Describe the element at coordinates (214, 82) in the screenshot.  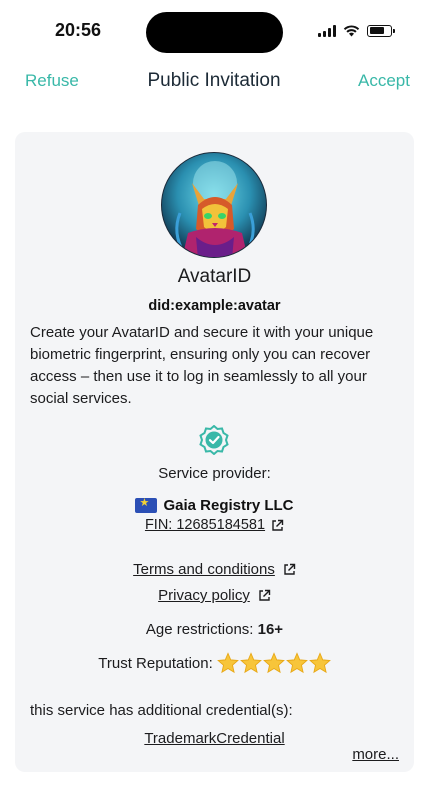
I see `nav-bar: Refuse Public Invitation Accept` at that location.